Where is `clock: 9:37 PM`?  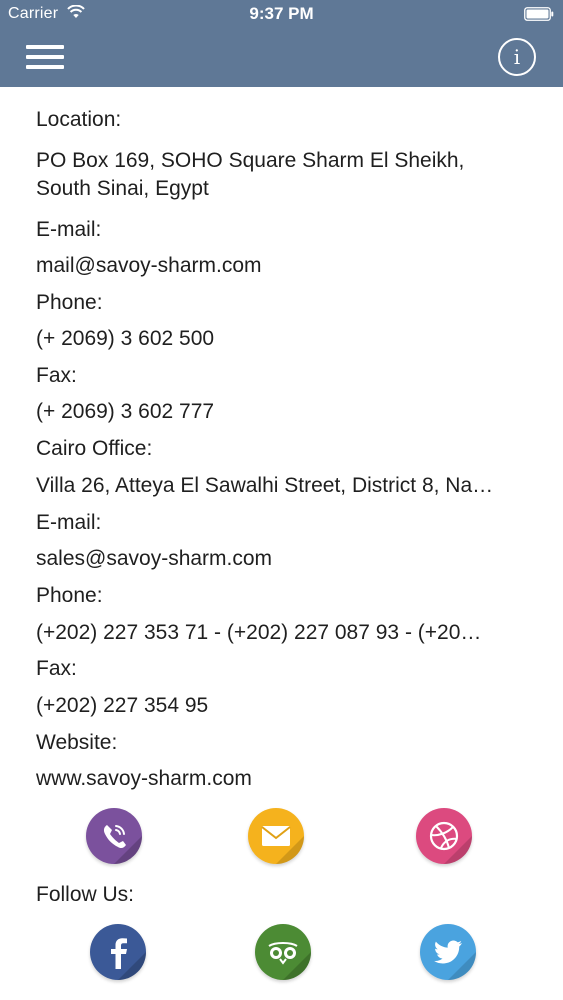
clock: 9:37 PM is located at coordinates (281, 13).